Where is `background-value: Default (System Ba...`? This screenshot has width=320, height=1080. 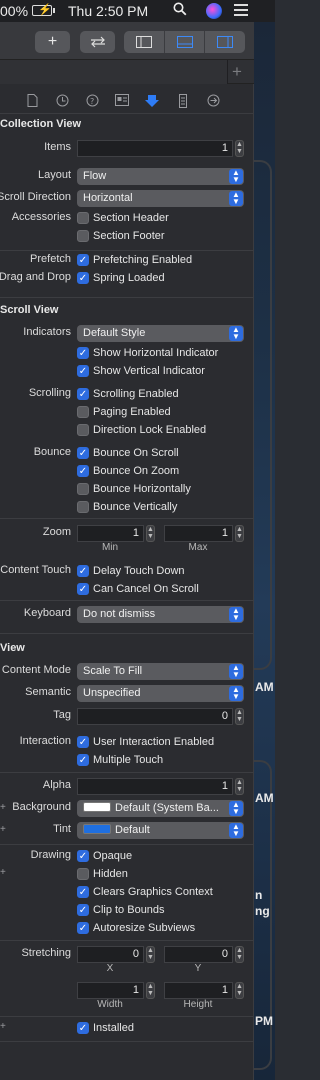
background-value: Default (System Ba... is located at coordinates (167, 808).